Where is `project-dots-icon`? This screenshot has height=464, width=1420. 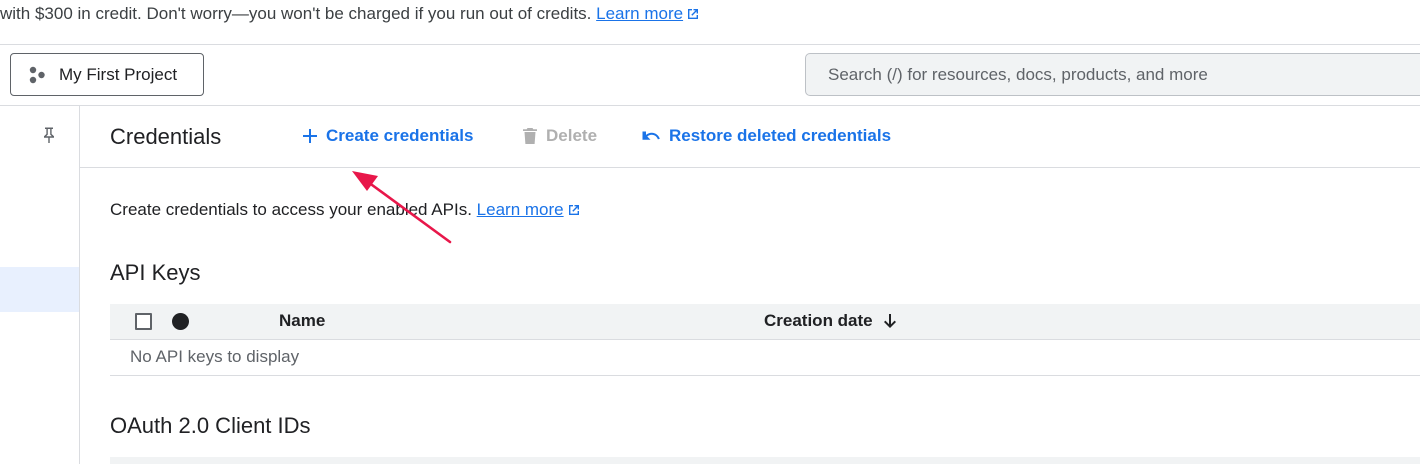 project-dots-icon is located at coordinates (37, 74).